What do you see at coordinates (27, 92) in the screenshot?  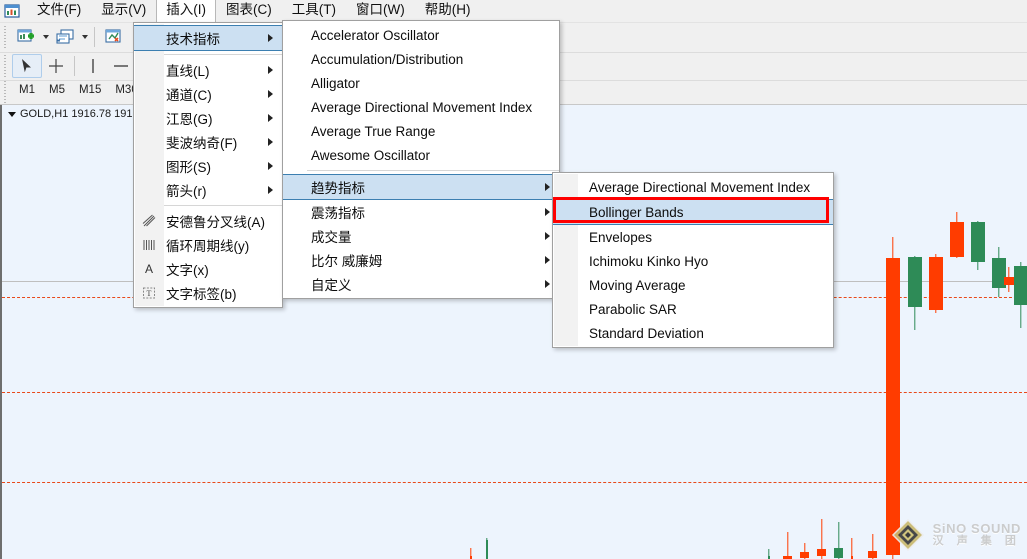 I see `timeframe-m1: M1` at bounding box center [27, 92].